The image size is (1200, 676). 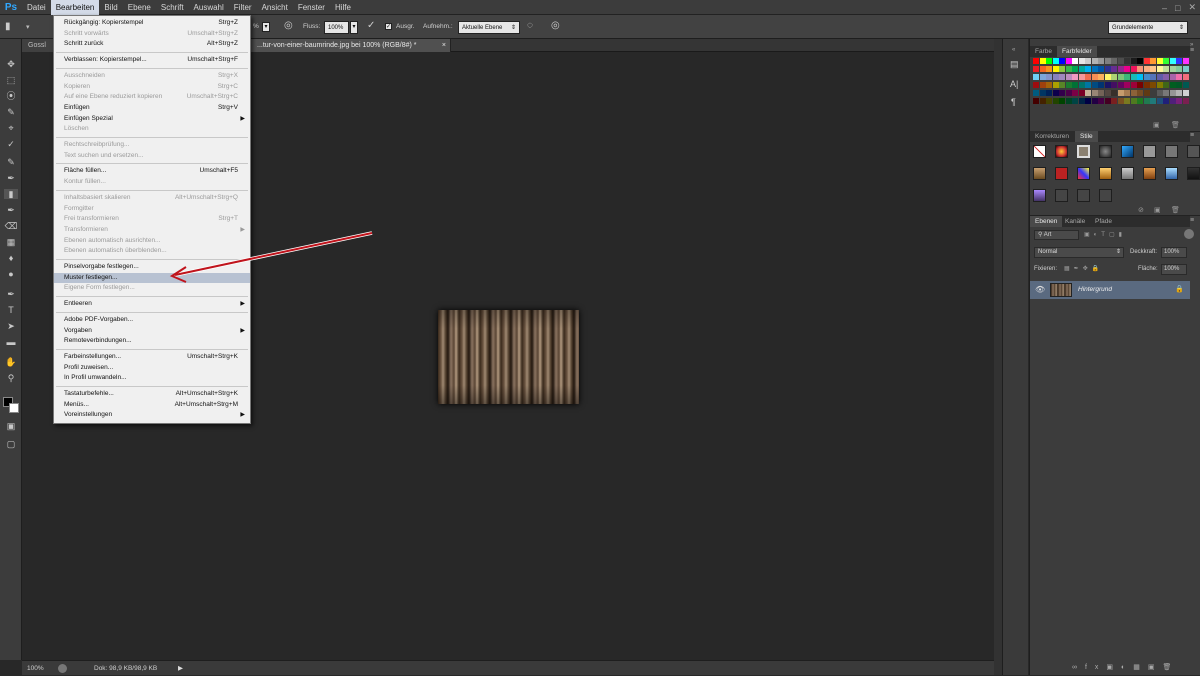 I want to click on panel-menu-icon: ≡, so click(x=1192, y=50).